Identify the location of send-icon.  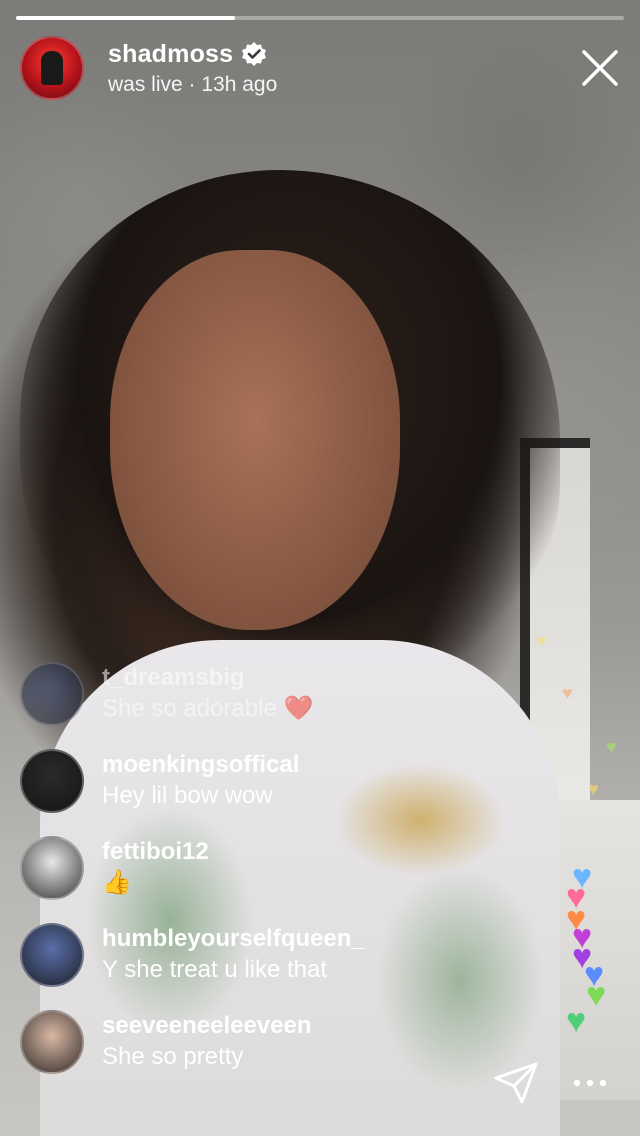
(516, 1083).